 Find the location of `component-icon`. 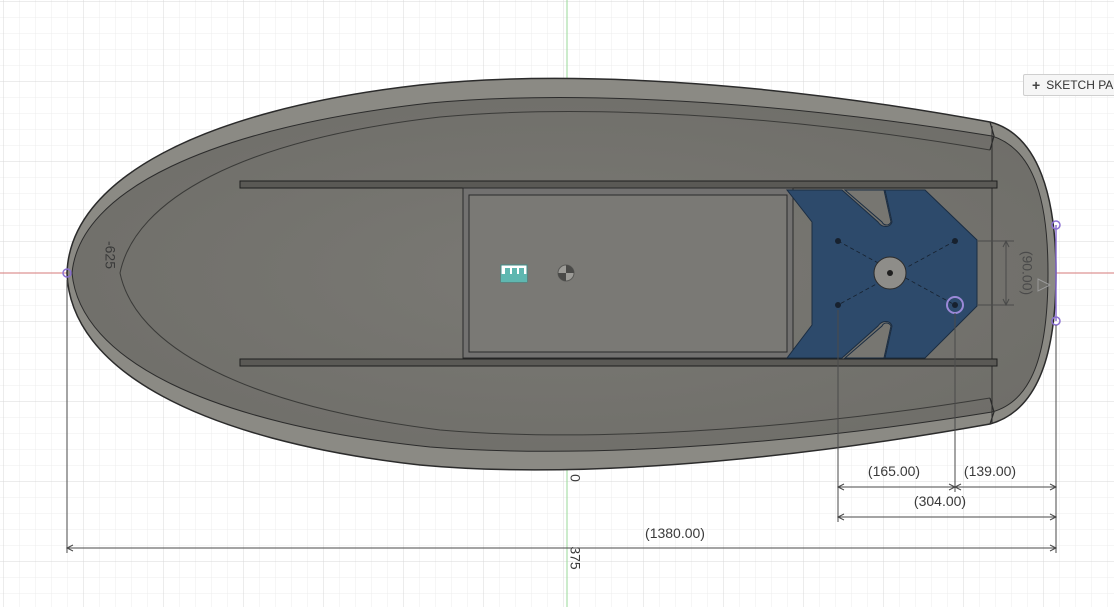

component-icon is located at coordinates (514, 273).